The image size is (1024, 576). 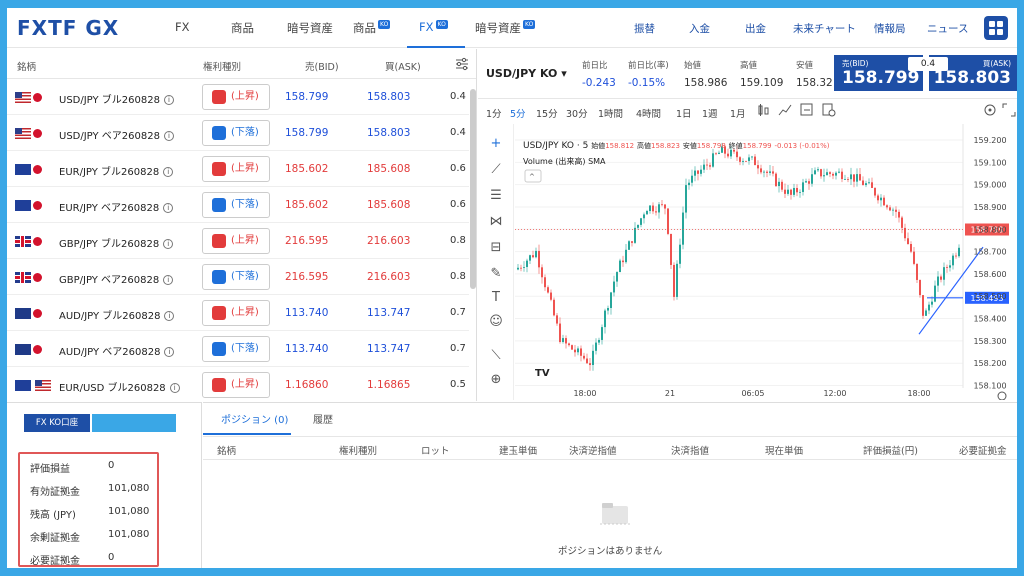 What do you see at coordinates (57, 423) in the screenshot?
I see `account-tab: FX KO口座` at bounding box center [57, 423].